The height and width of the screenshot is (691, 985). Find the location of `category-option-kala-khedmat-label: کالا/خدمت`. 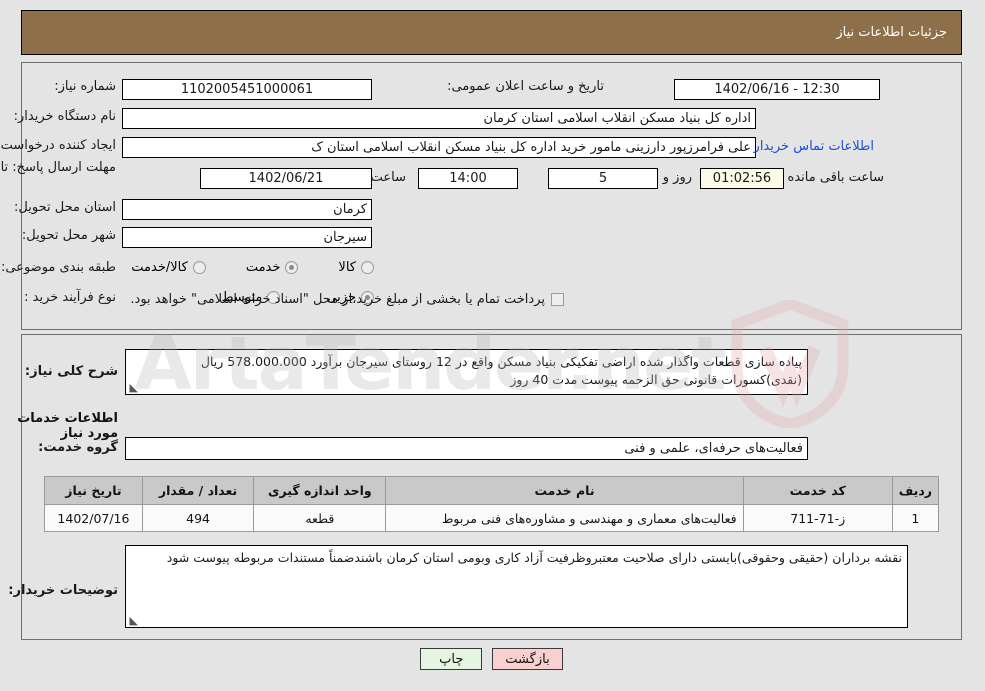

category-option-kala-khedmat-label: کالا/خدمت is located at coordinates (160, 267).